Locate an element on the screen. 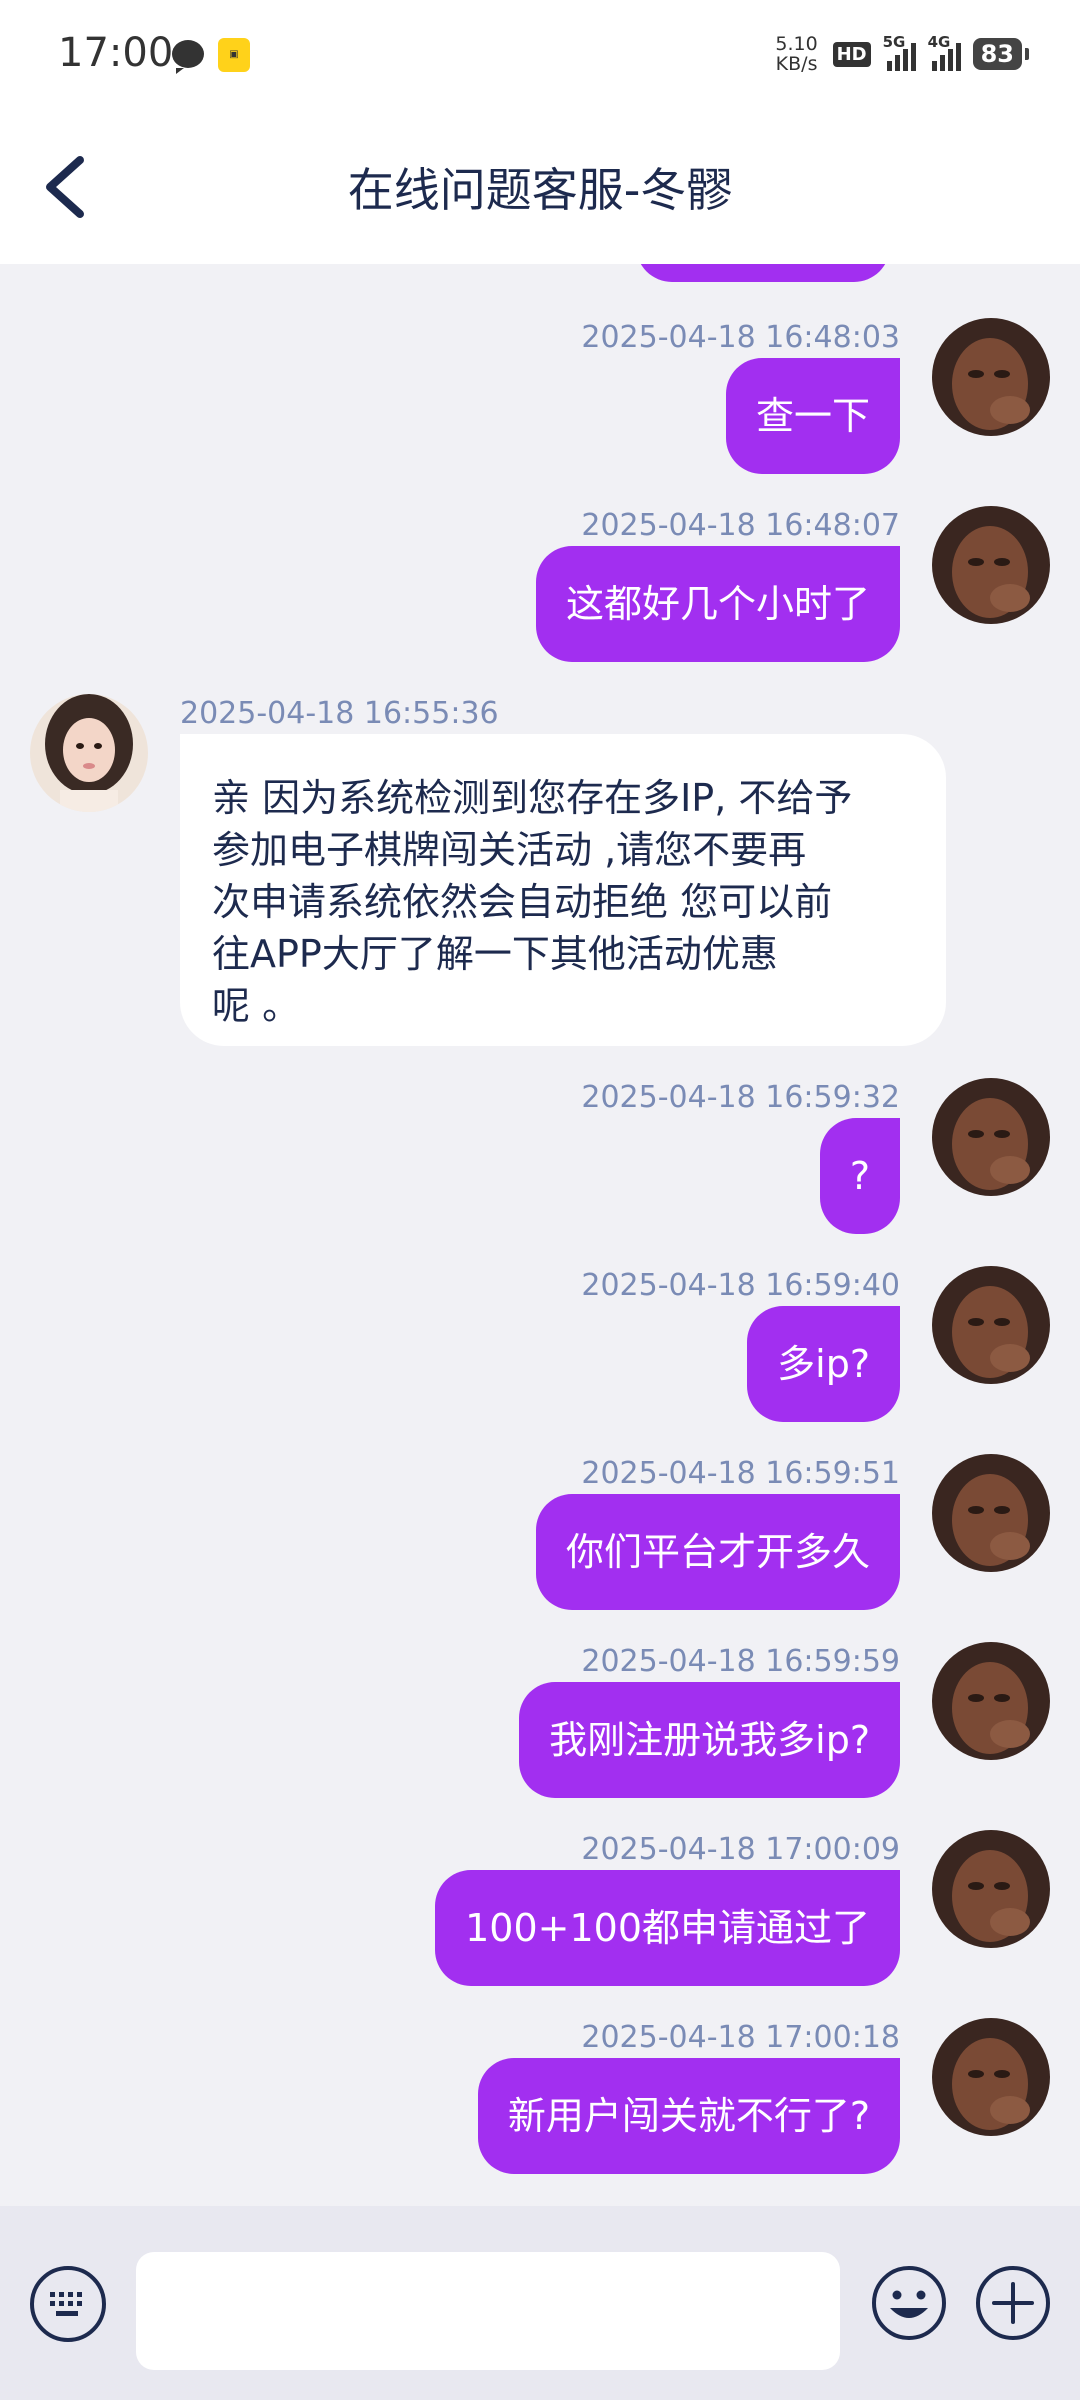 This screenshot has height=2400, width=1080. message-bubble-self: 查一下 is located at coordinates (812, 416).